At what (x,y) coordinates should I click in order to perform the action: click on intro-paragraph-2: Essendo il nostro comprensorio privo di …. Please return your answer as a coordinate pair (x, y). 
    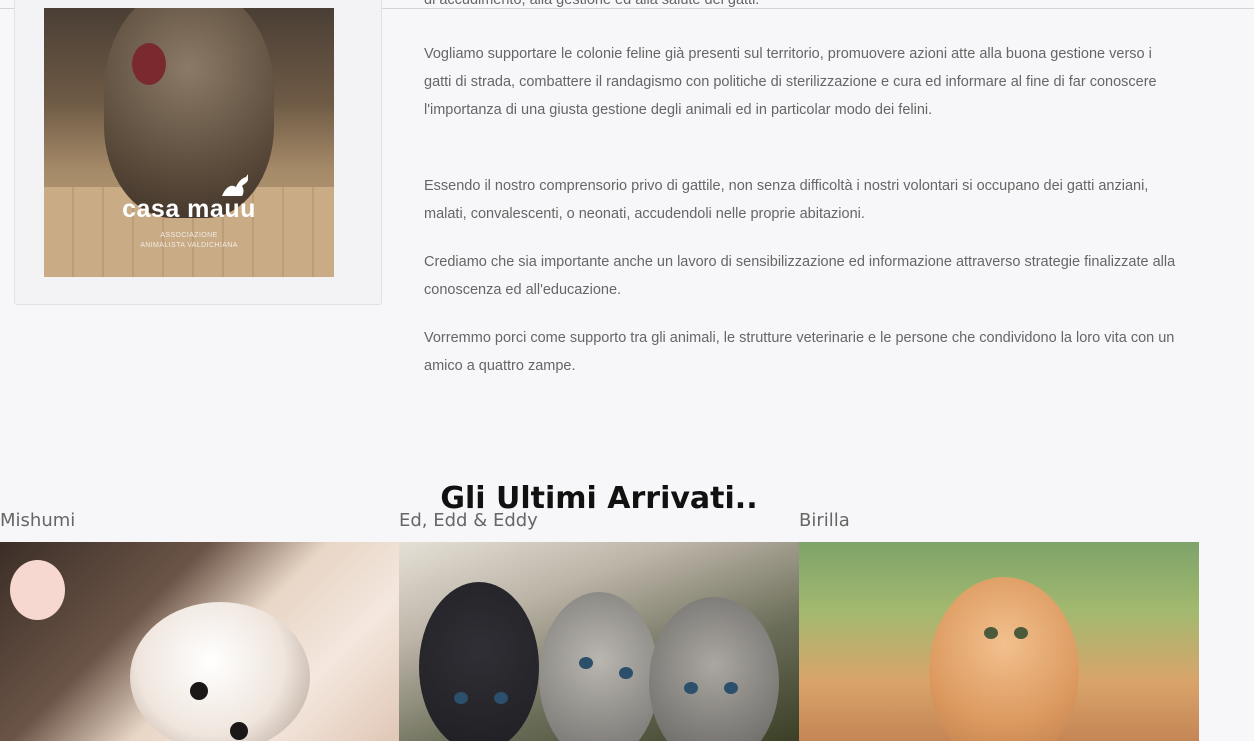
    Looking at the image, I should click on (786, 200).